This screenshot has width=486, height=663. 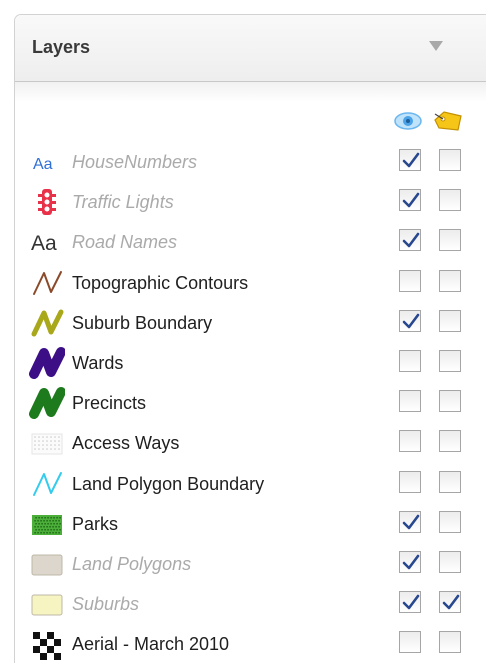 What do you see at coordinates (446, 121) in the screenshot?
I see `label-tag-icon` at bounding box center [446, 121].